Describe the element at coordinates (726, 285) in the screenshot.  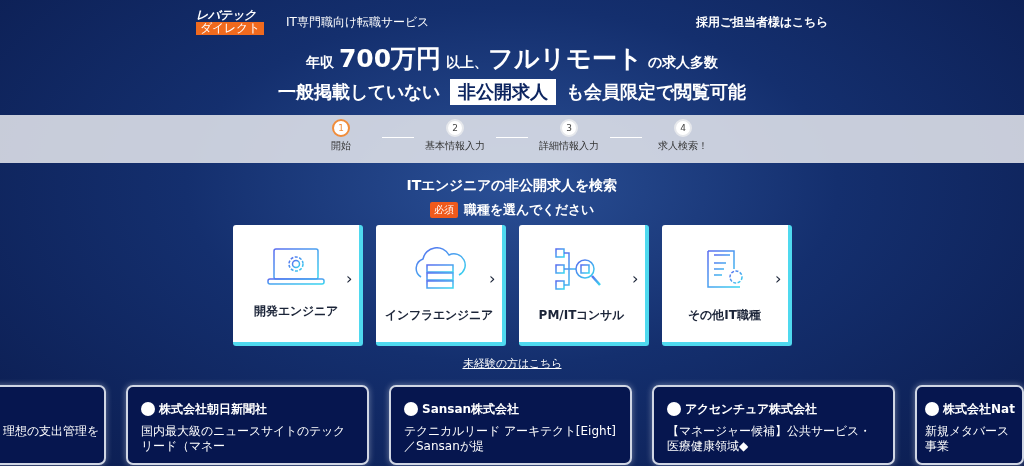
I see `job-type-card: その他IT職種 ›` at that location.